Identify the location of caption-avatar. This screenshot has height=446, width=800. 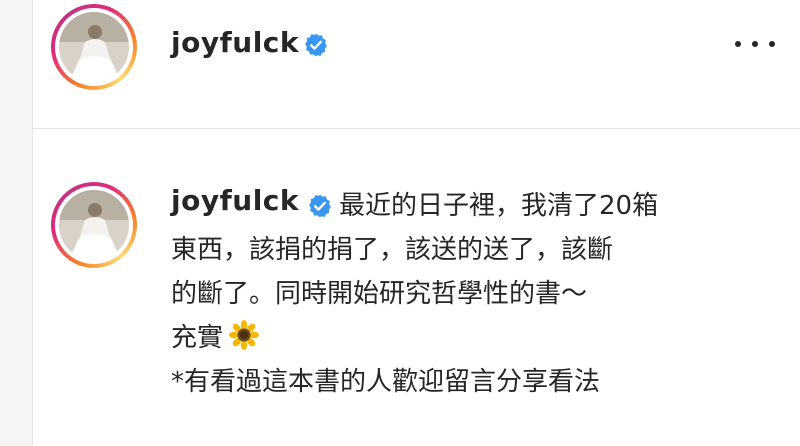
(94, 225).